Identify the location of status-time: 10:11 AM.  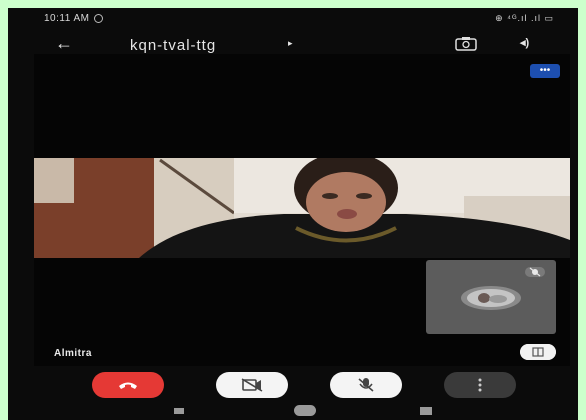
(67, 18).